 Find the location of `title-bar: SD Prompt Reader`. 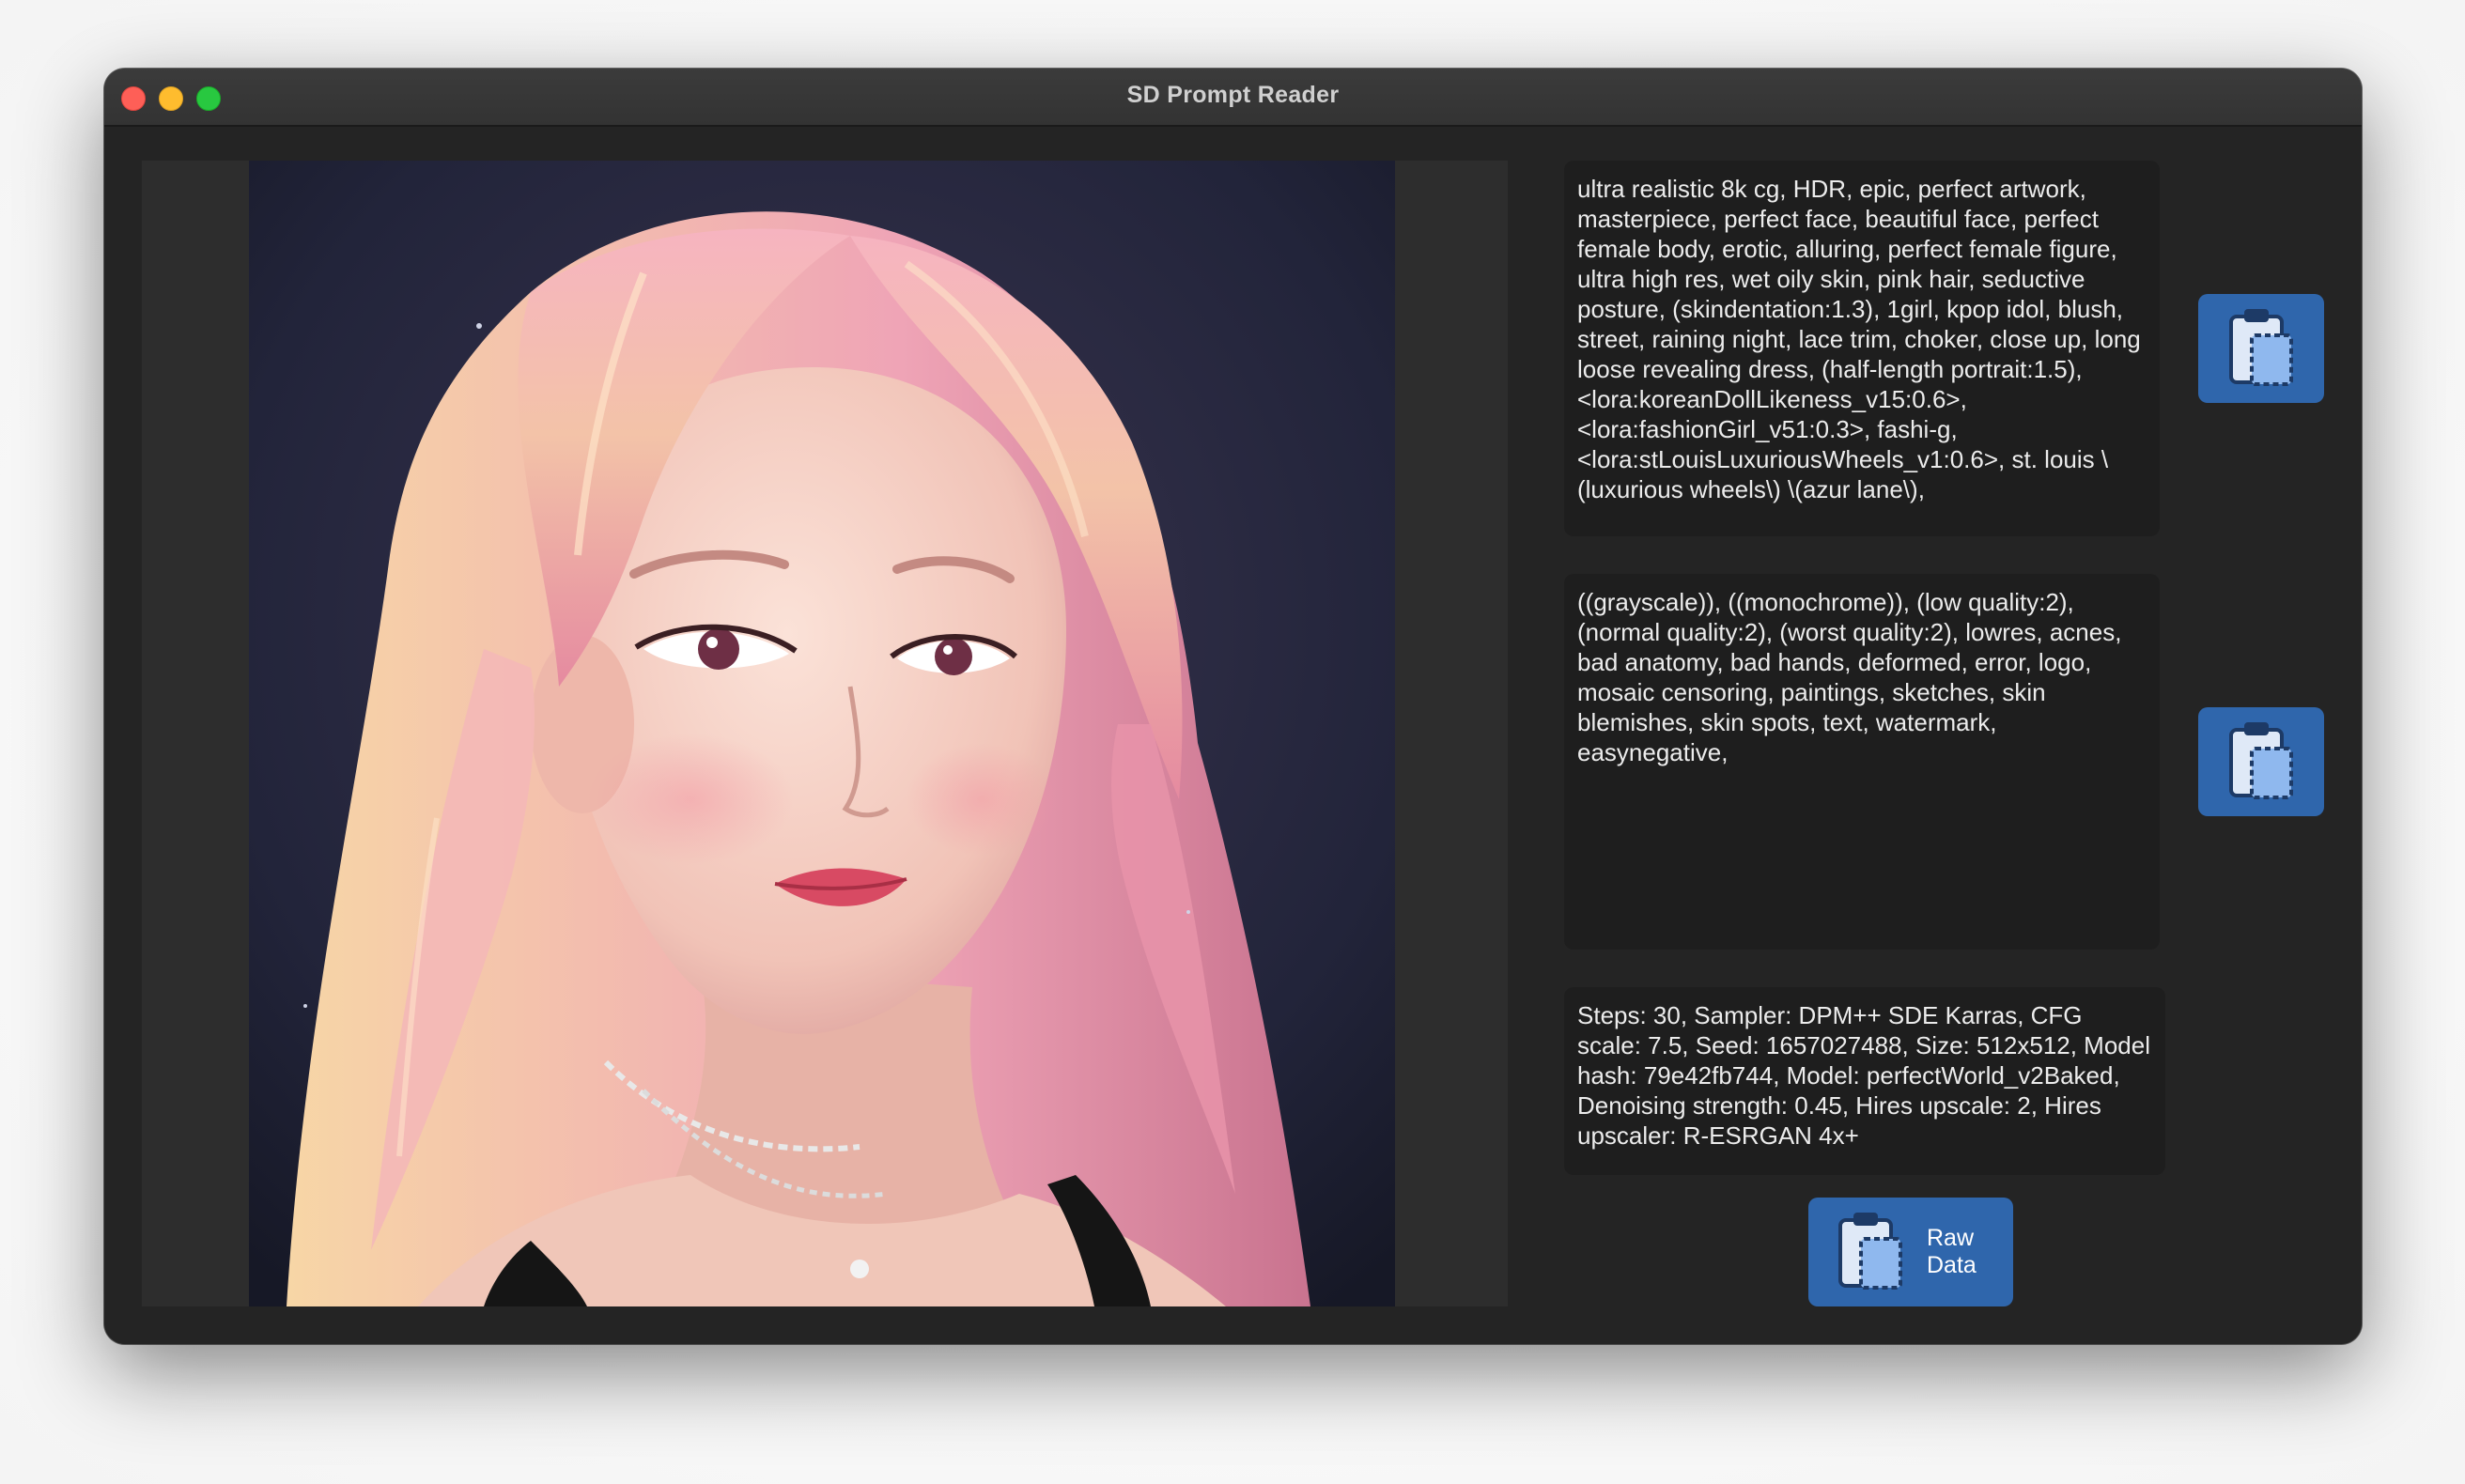

title-bar: SD Prompt Reader is located at coordinates (1233, 98).